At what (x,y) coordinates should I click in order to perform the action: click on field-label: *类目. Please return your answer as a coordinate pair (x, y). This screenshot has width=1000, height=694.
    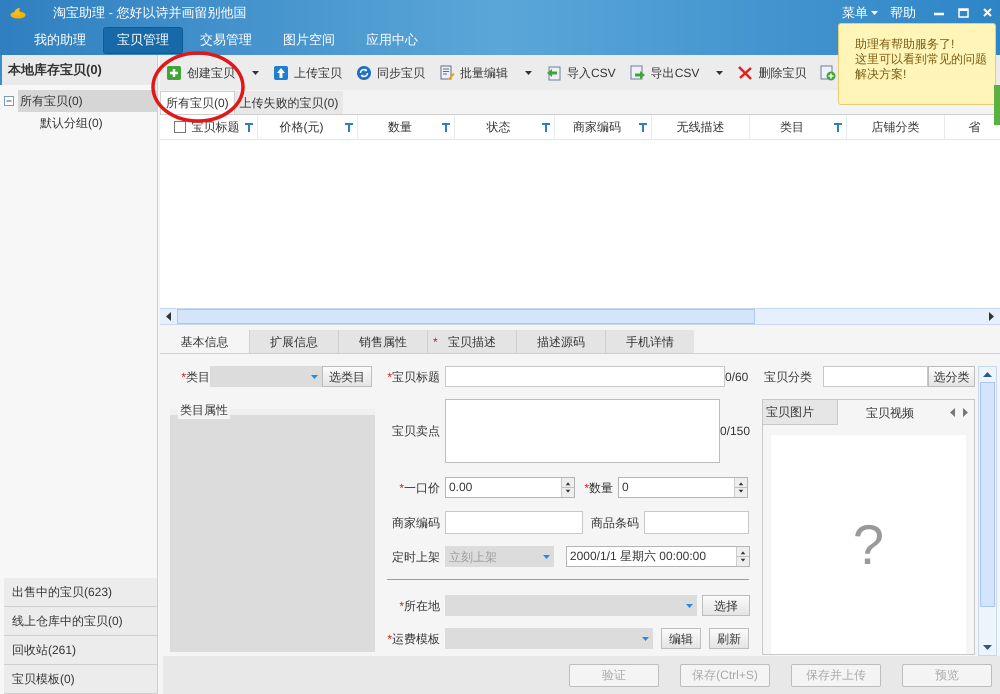
    Looking at the image, I should click on (195, 377).